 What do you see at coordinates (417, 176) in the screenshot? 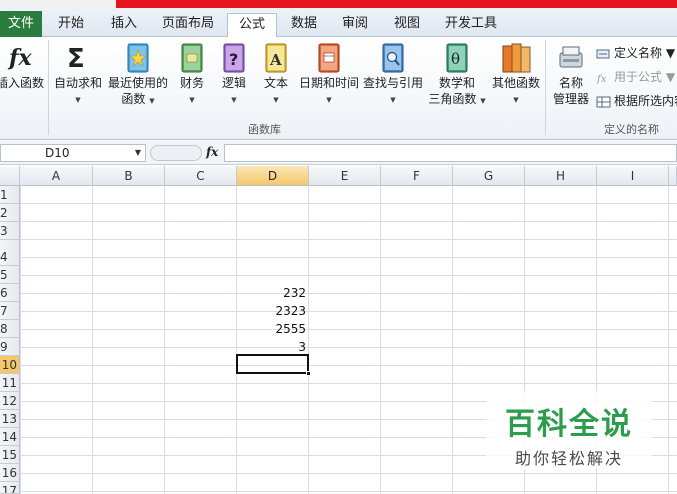
I see `column-header-f: F` at bounding box center [417, 176].